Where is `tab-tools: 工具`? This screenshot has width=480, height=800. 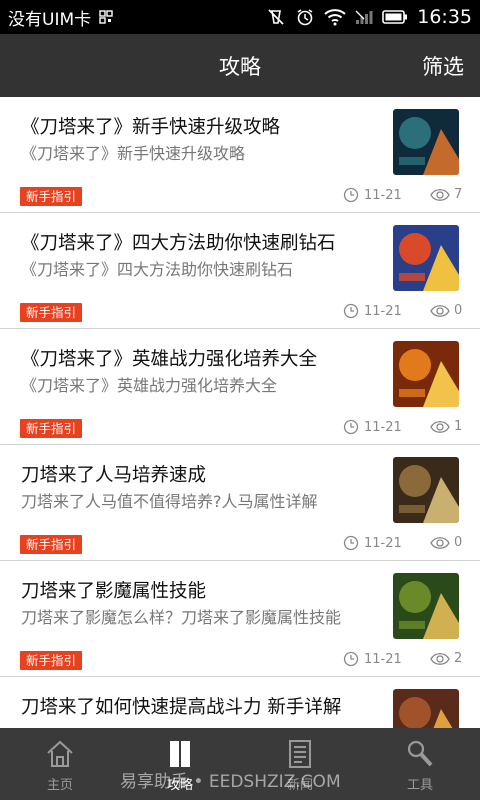 tab-tools: 工具 is located at coordinates (420, 764).